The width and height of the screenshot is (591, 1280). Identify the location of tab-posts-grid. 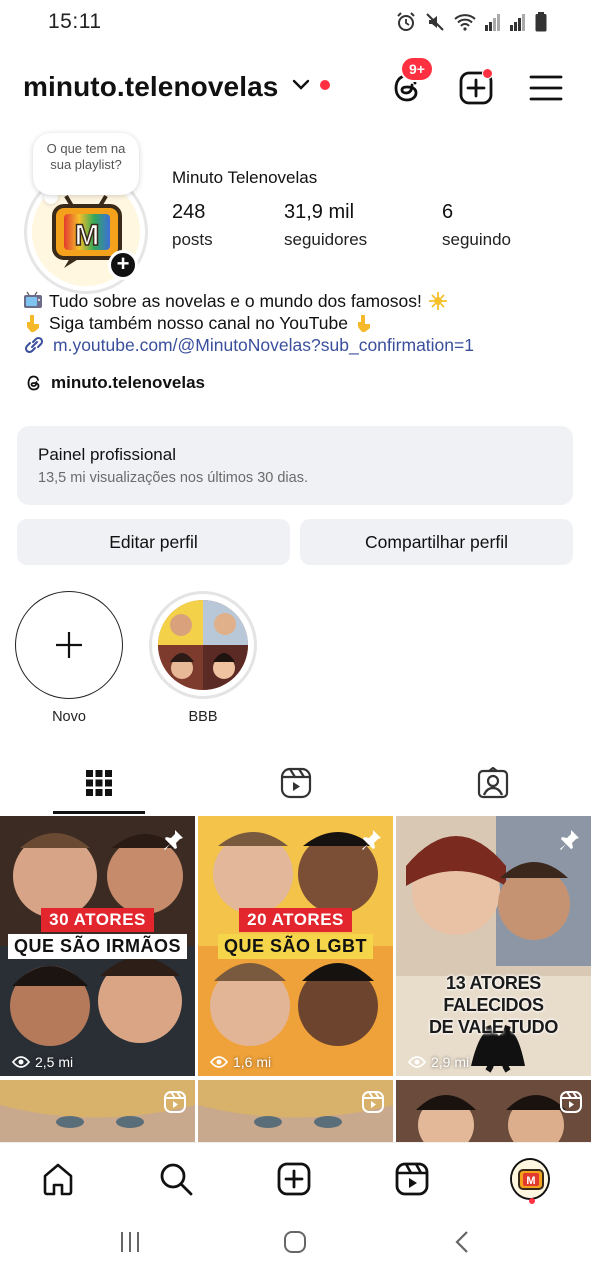
(98, 783).